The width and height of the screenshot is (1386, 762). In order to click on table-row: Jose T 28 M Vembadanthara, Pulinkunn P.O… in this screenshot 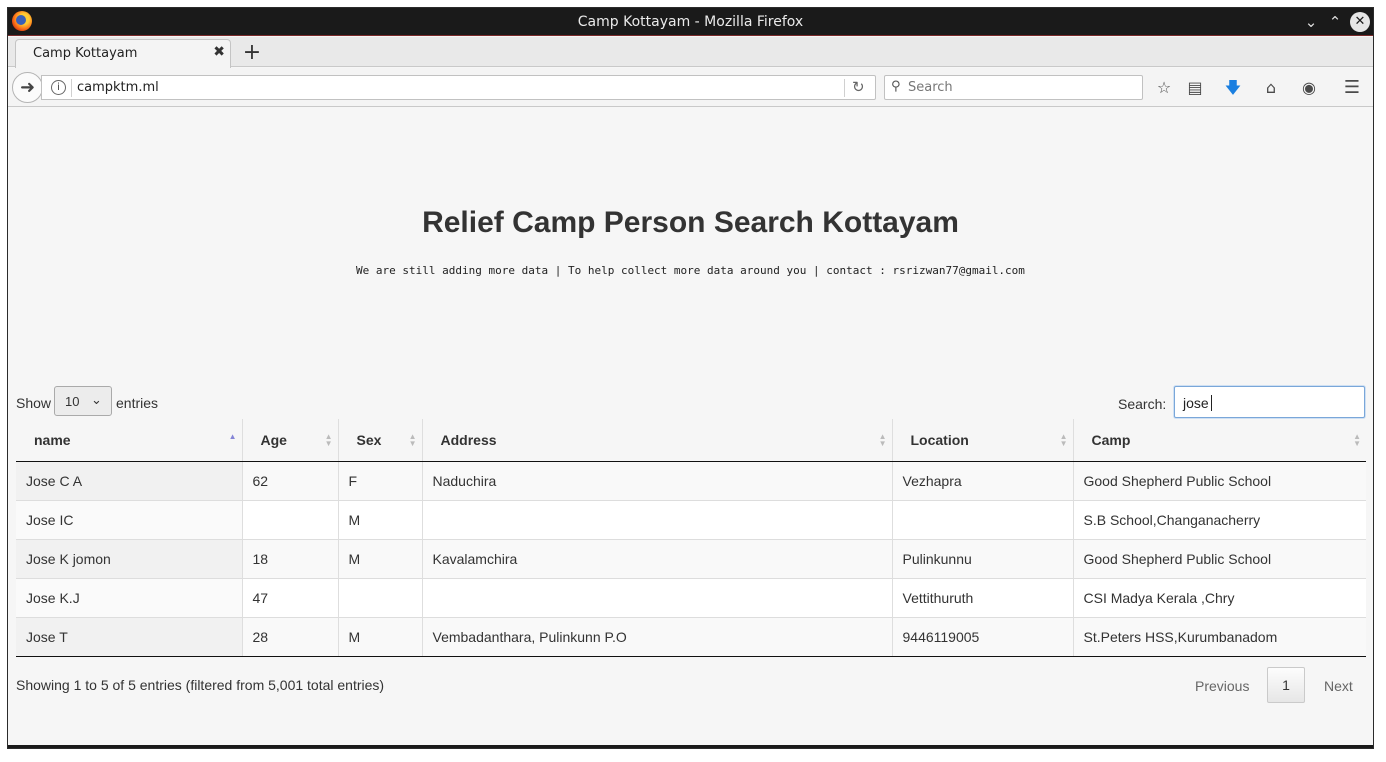, I will do `click(691, 637)`.